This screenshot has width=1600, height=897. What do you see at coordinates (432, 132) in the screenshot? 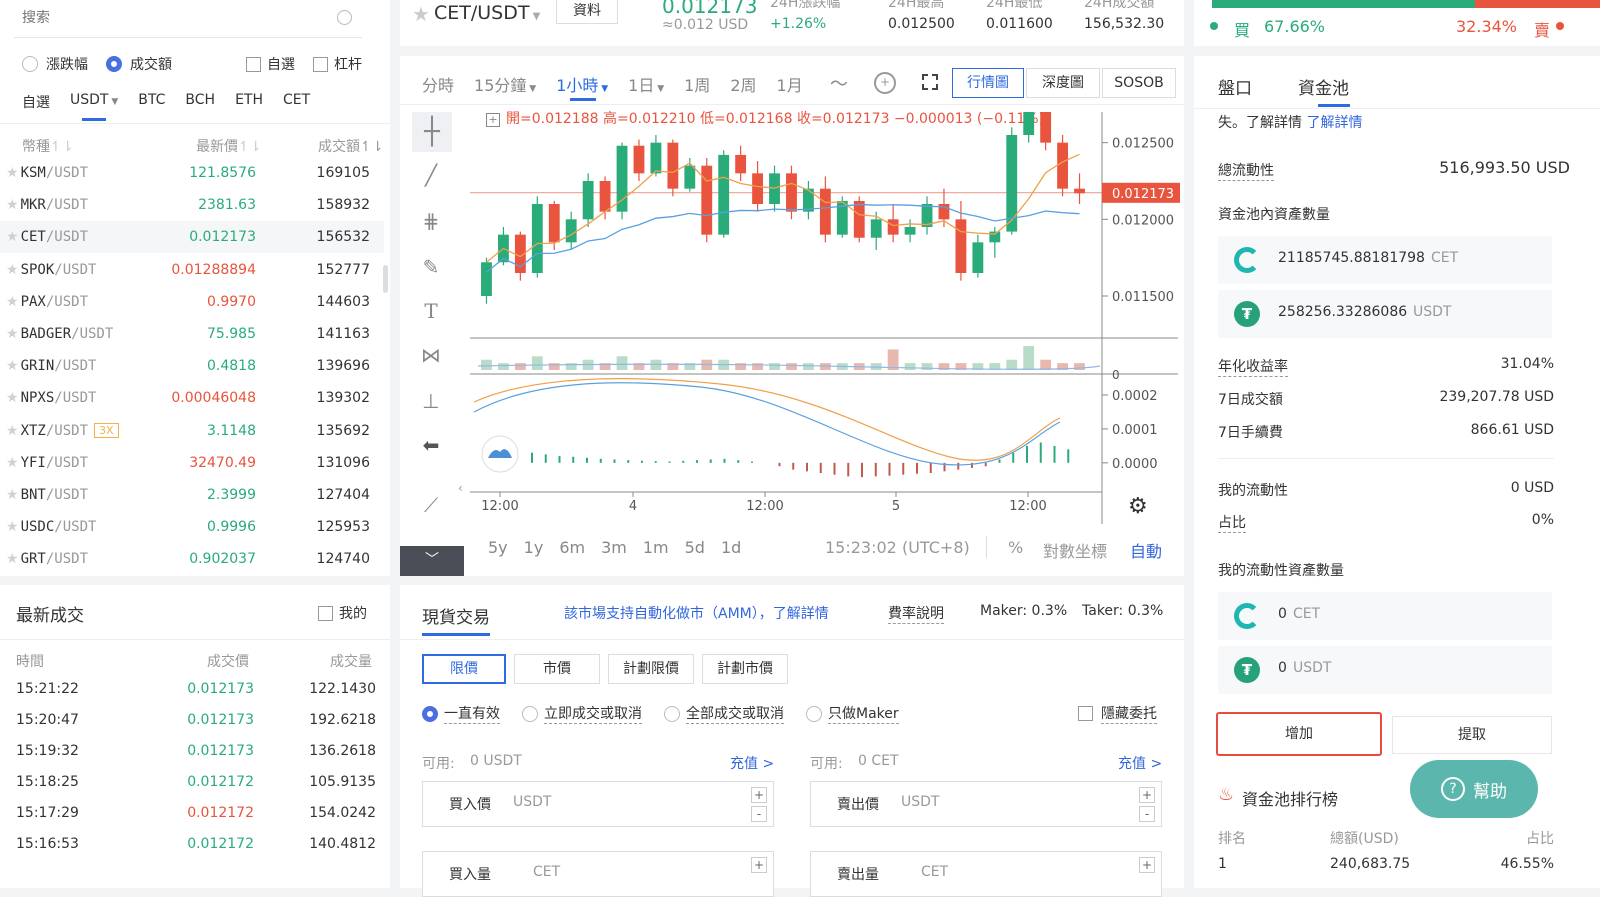
I see `crosshair-icon: ┼` at bounding box center [432, 132].